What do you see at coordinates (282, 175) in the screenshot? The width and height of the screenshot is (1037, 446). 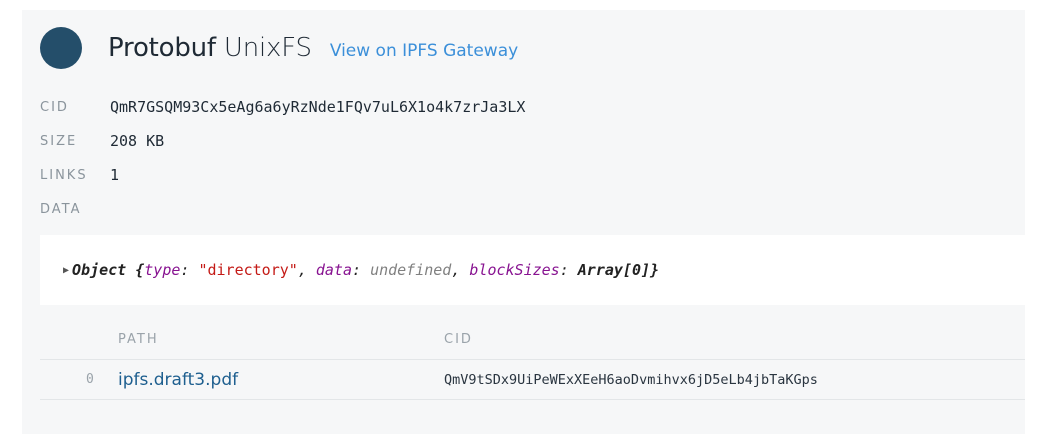 I see `links-row: LINKS 1` at bounding box center [282, 175].